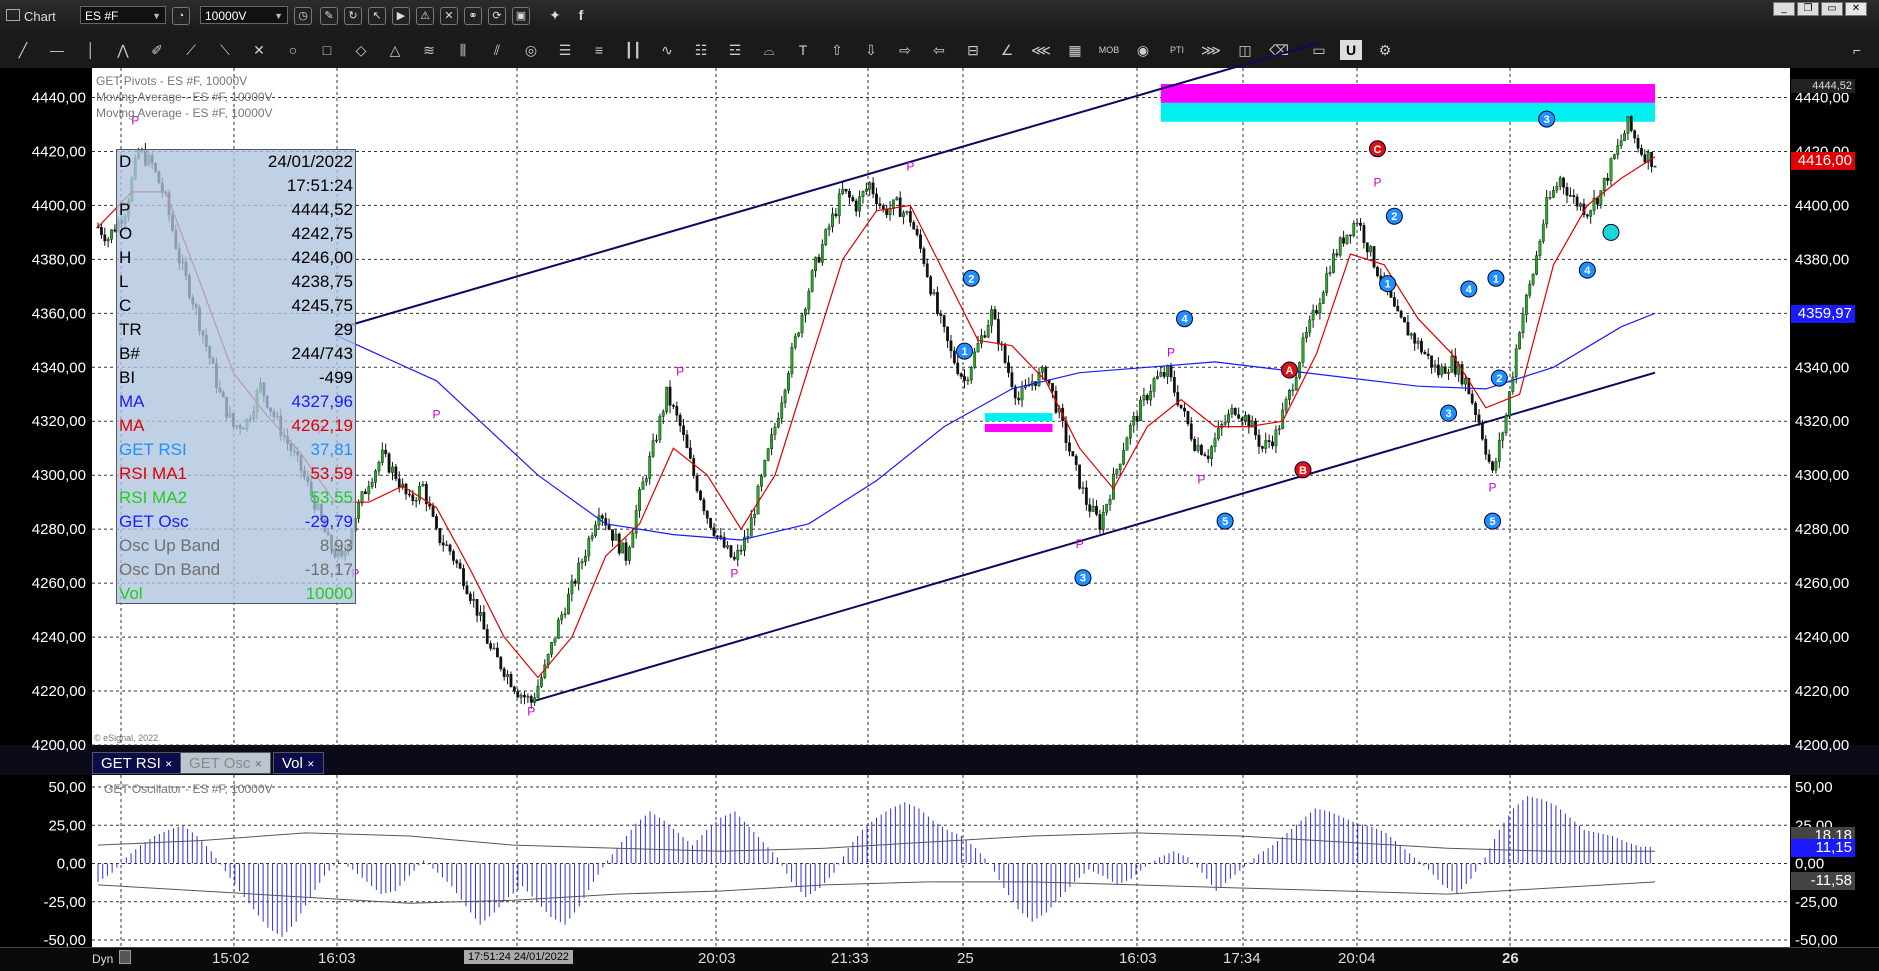 Image resolution: width=1879 pixels, height=971 pixels. Describe the element at coordinates (125, 957) in the screenshot. I see `dyn-scale-icon` at that location.